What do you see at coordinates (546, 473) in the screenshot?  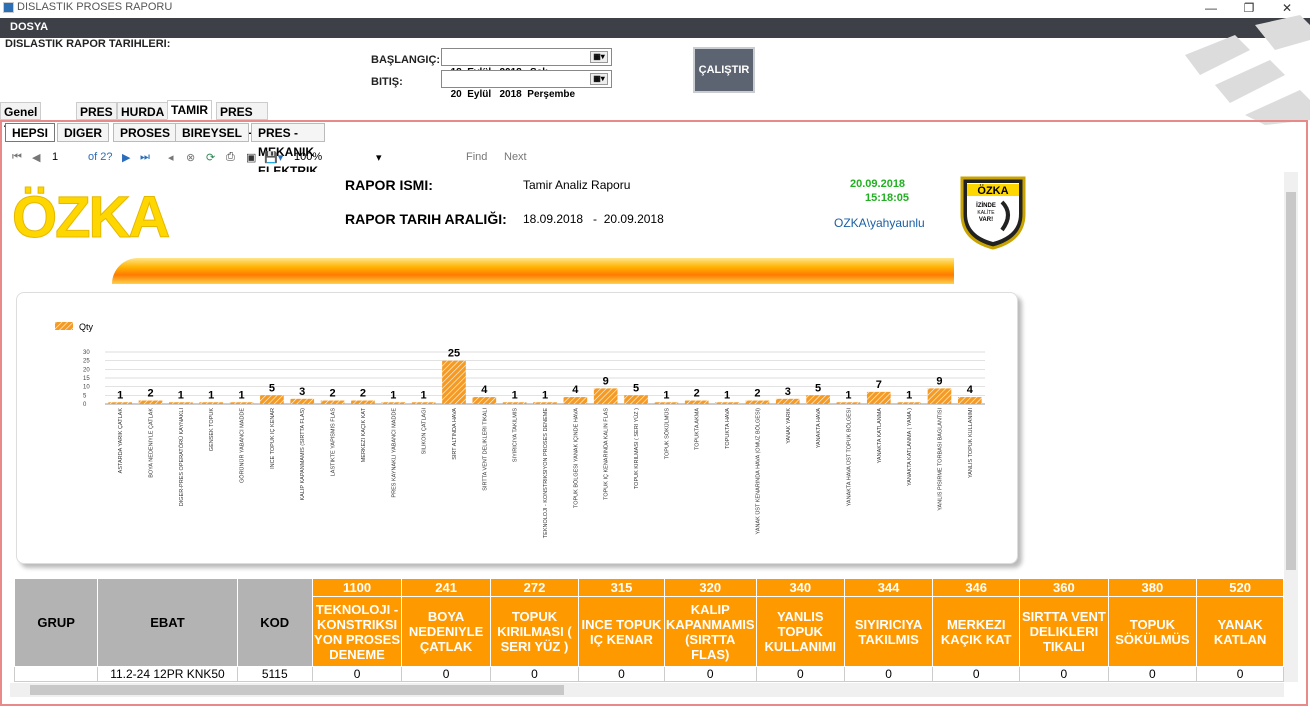 I see `x-tick-label: TEKNOLOJI - KONSTRIKSIYON PROSES DENEME` at bounding box center [546, 473].